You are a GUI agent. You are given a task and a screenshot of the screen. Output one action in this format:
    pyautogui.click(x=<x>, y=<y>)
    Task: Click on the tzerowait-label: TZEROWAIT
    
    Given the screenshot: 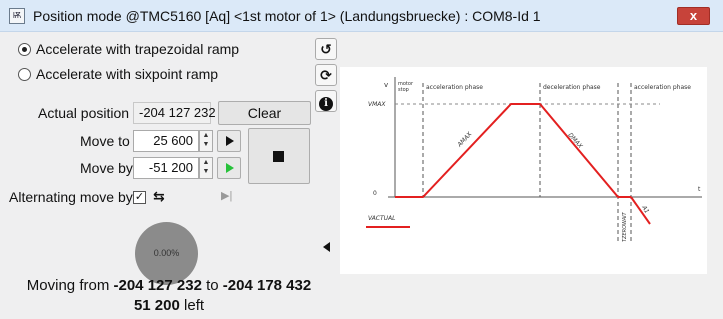 What is the action you would take?
    pyautogui.click(x=625, y=226)
    